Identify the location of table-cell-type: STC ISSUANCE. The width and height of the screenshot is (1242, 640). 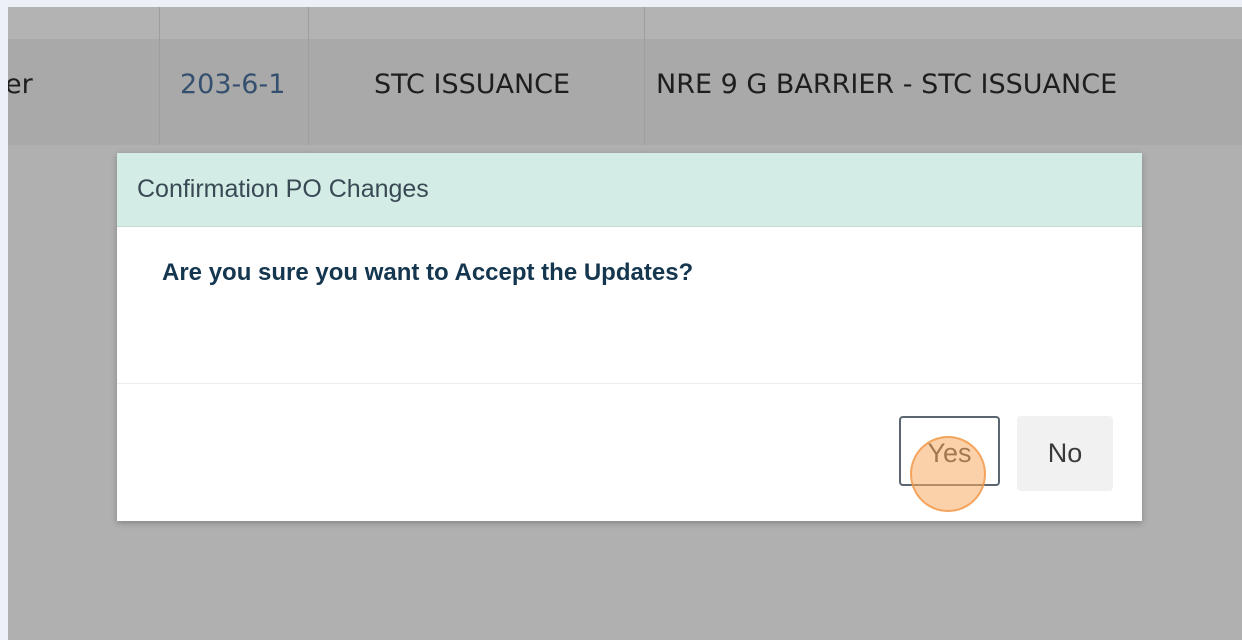
(472, 84).